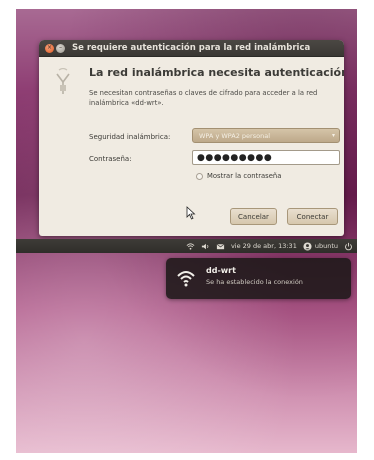 This screenshot has width=374, height=460. Describe the element at coordinates (49, 48) in the screenshot. I see `close-icon: ×` at that location.